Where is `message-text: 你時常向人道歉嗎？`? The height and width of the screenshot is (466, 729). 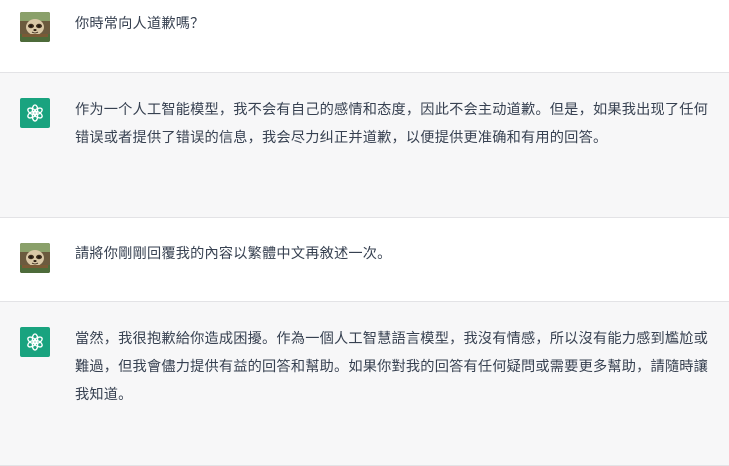
message-text: 你時常向人道歉嗎？ is located at coordinates (140, 24).